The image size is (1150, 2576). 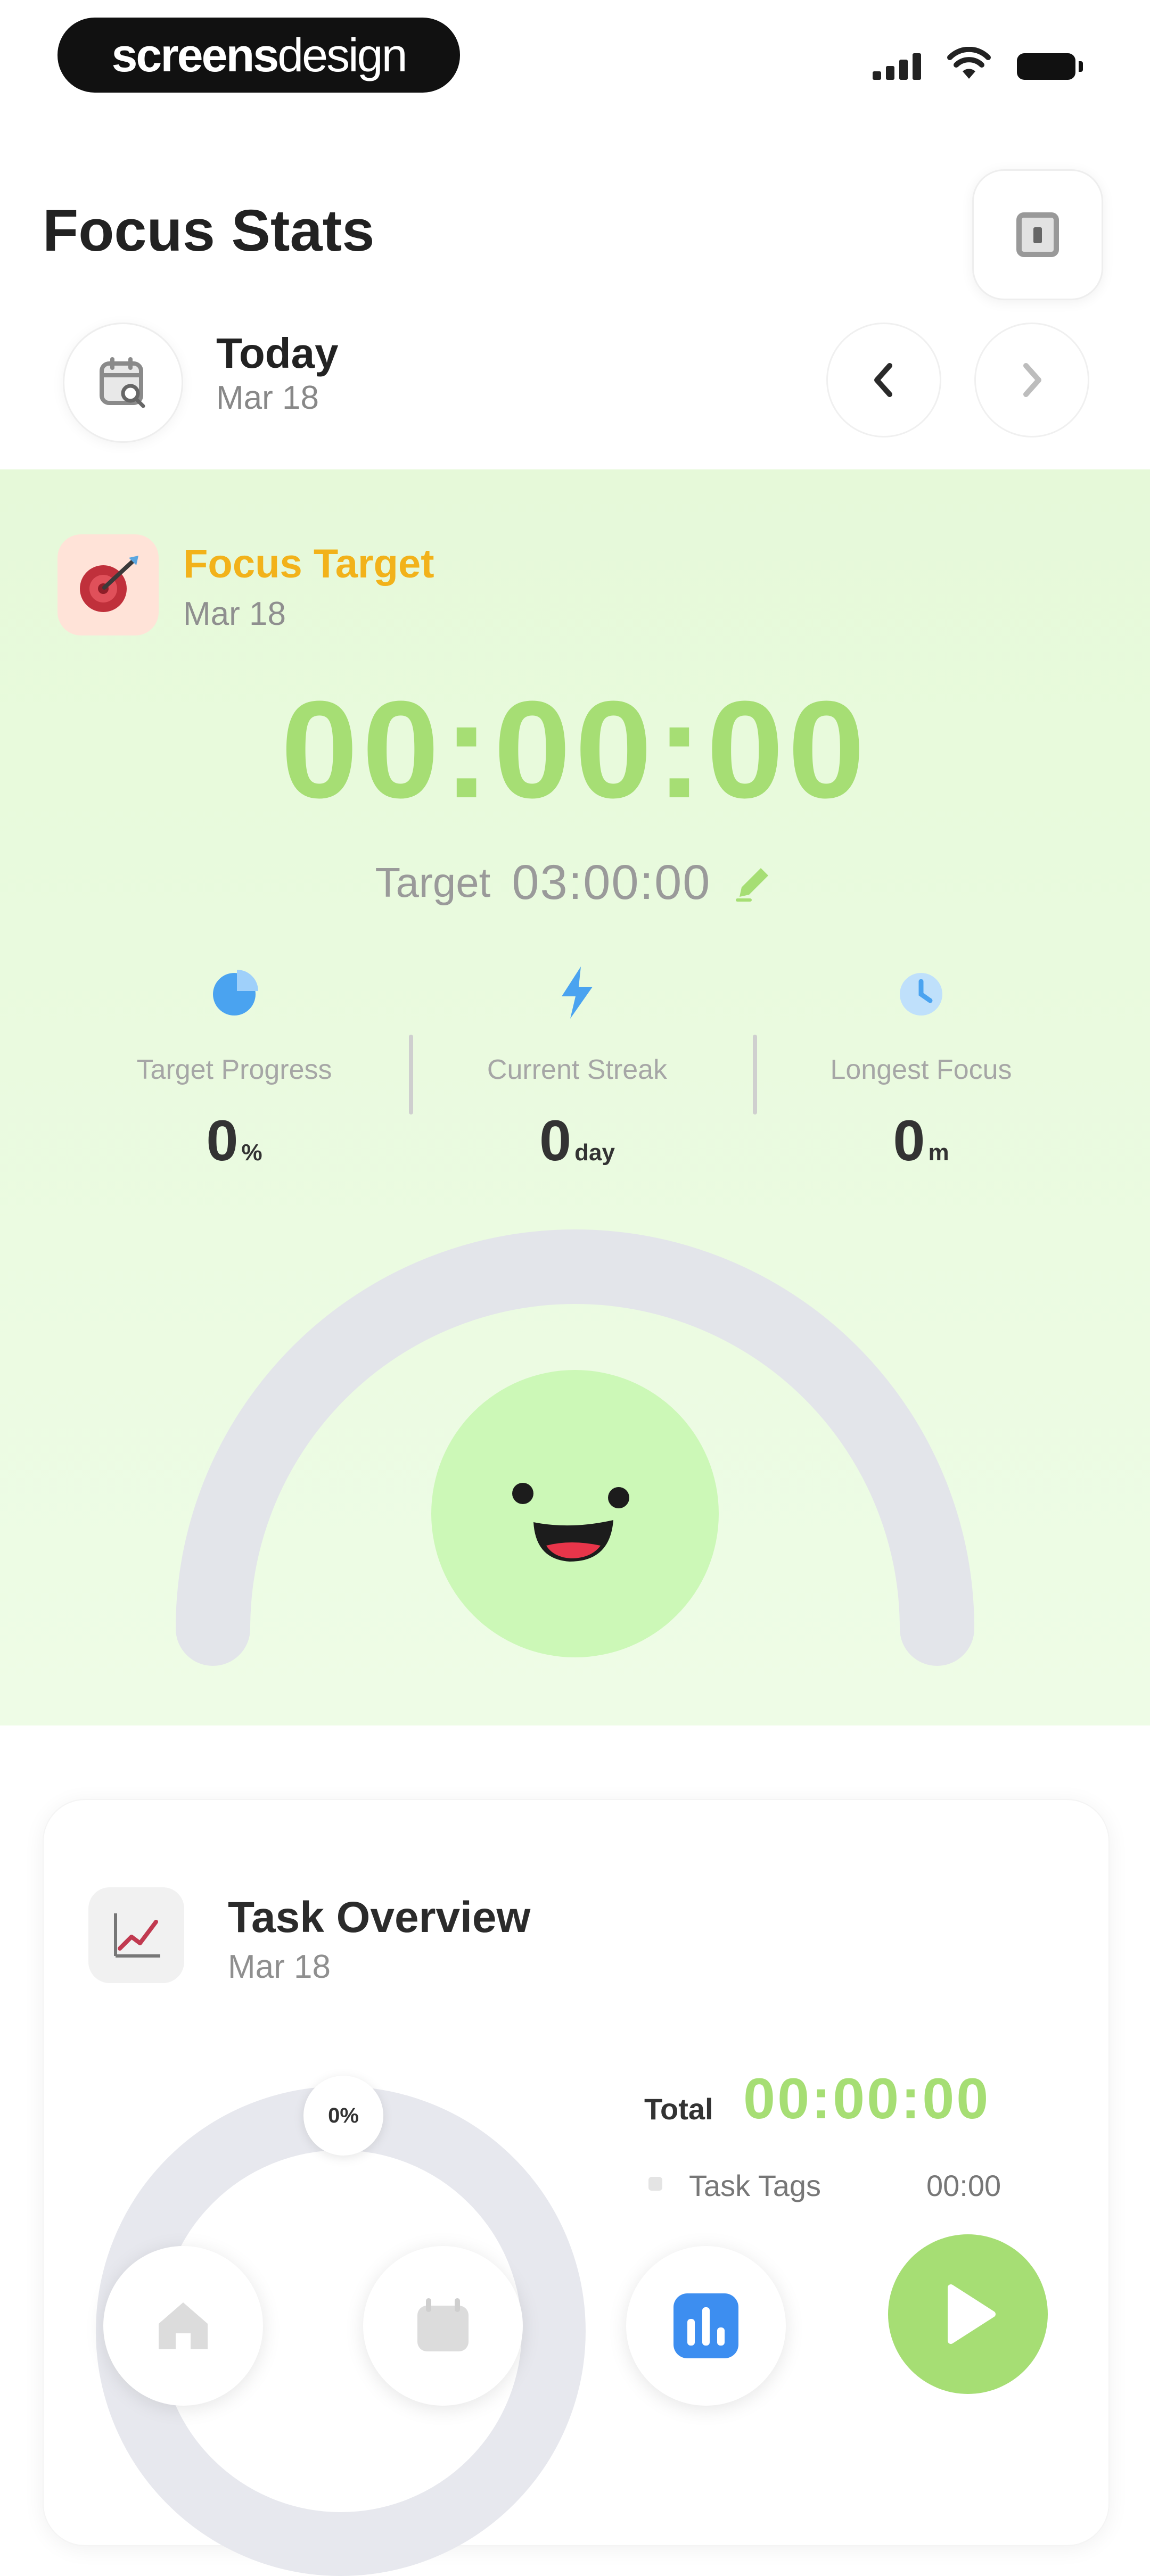 What do you see at coordinates (755, 2185) in the screenshot?
I see `task-tags-label: Task Tags` at bounding box center [755, 2185].